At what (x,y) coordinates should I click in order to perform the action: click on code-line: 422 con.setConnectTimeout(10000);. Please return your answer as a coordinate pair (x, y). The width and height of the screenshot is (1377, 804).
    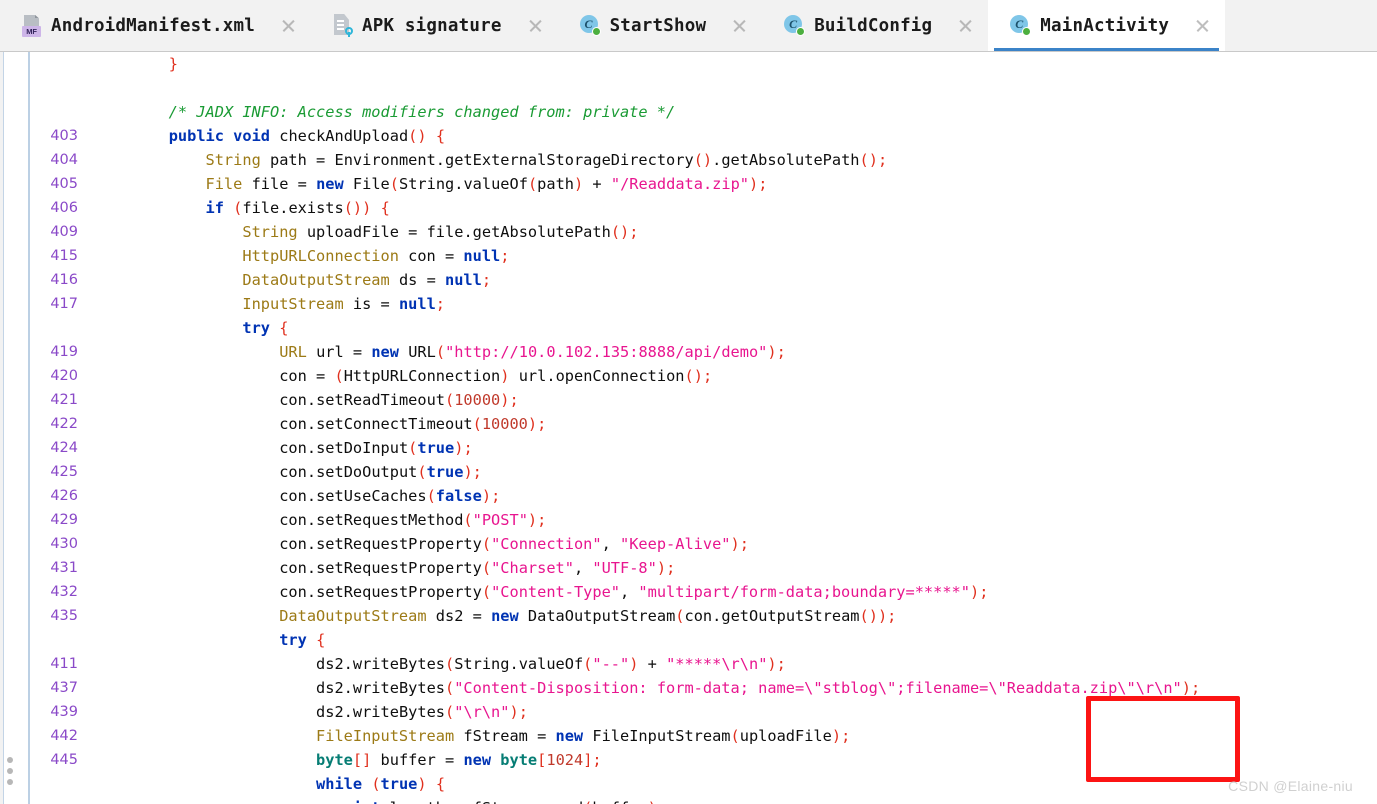
    Looking at the image, I should click on (688, 424).